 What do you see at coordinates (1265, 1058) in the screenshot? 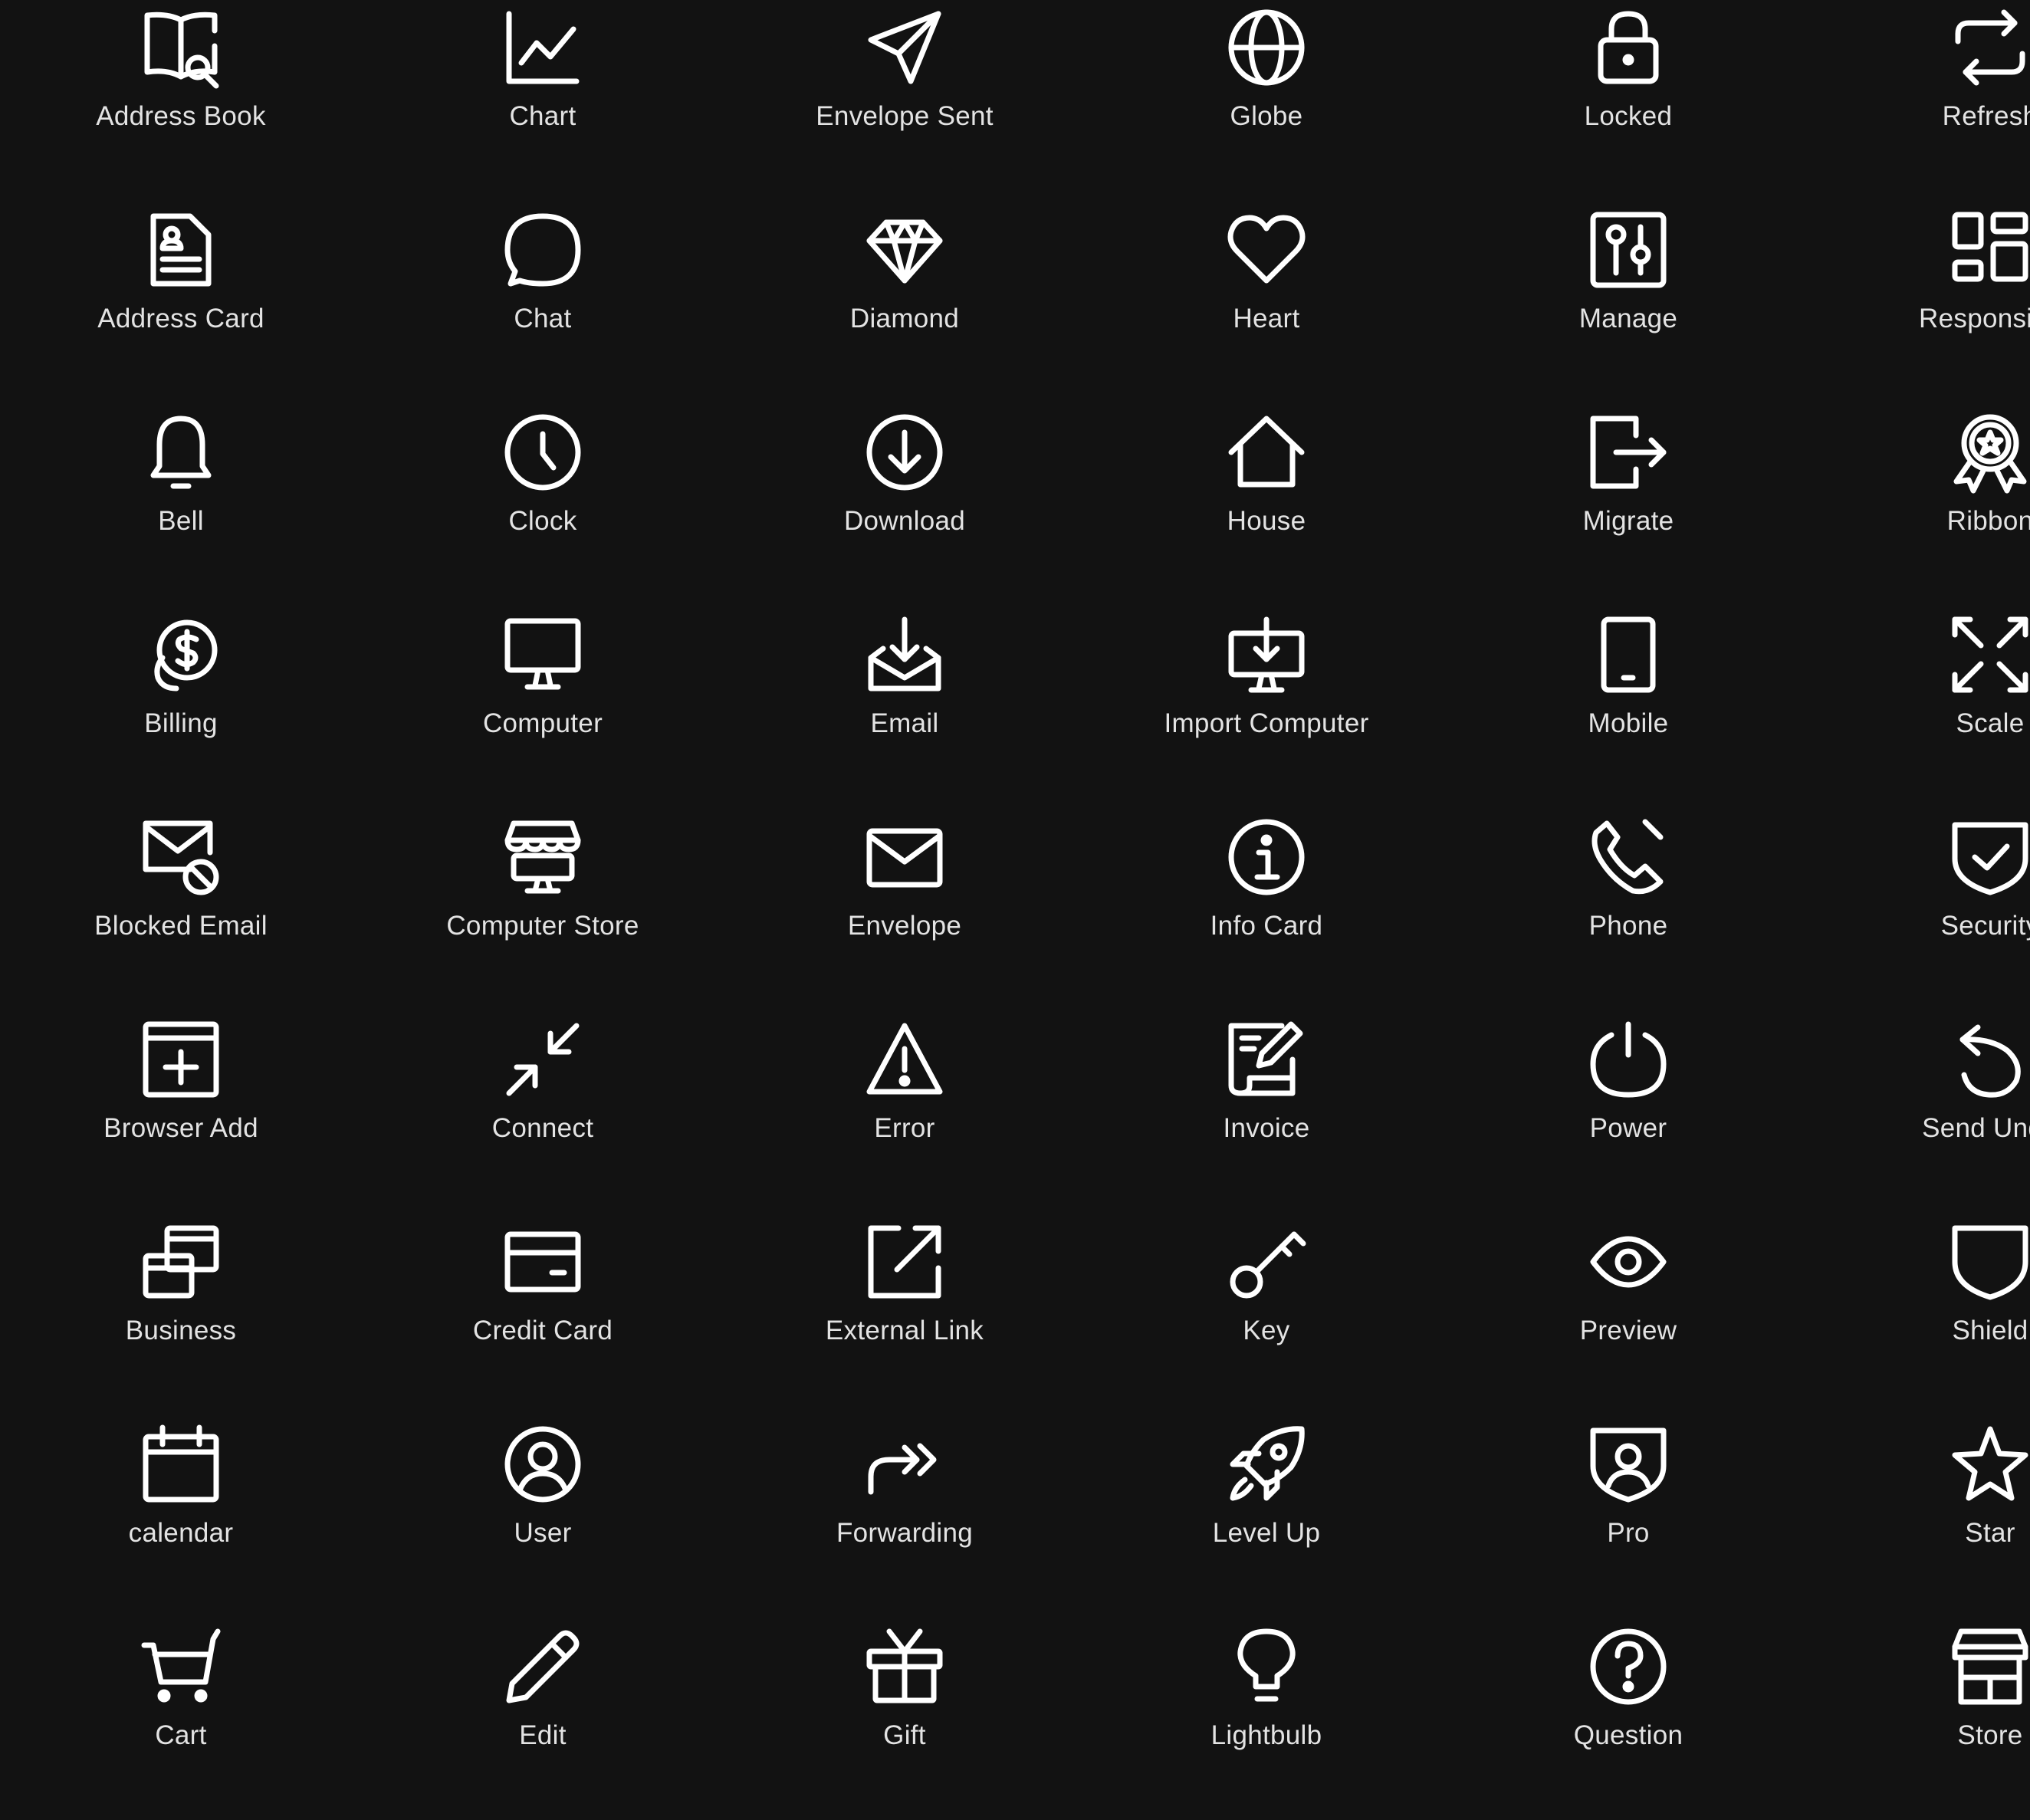
I see `invoice-icon` at bounding box center [1265, 1058].